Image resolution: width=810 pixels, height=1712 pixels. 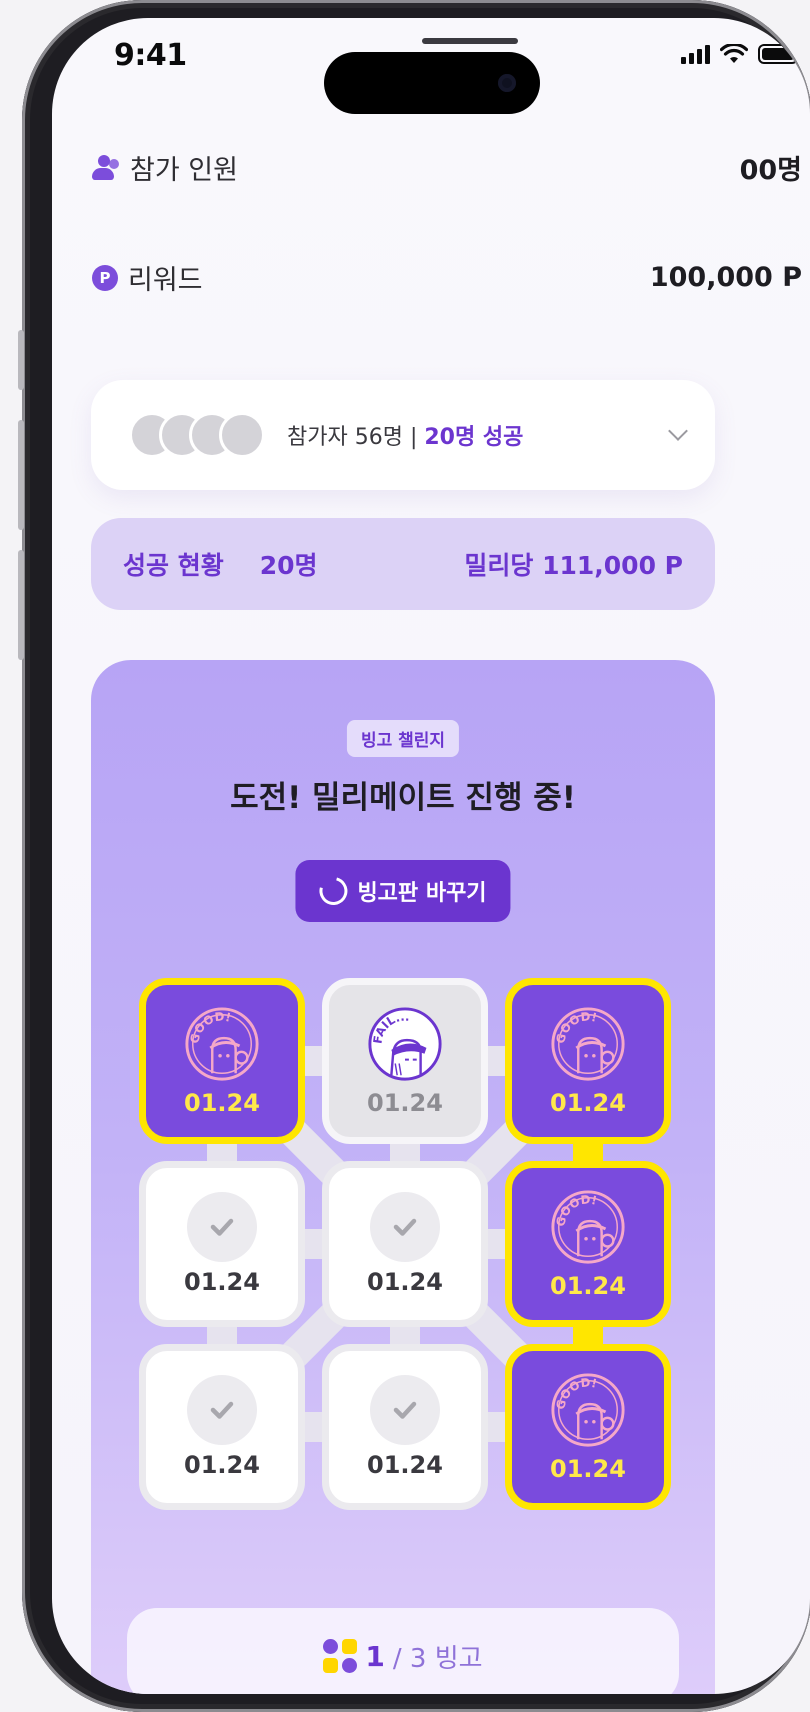 I want to click on bingo-cell-fail: FAIL... 01.24, so click(x=405, y=1061).